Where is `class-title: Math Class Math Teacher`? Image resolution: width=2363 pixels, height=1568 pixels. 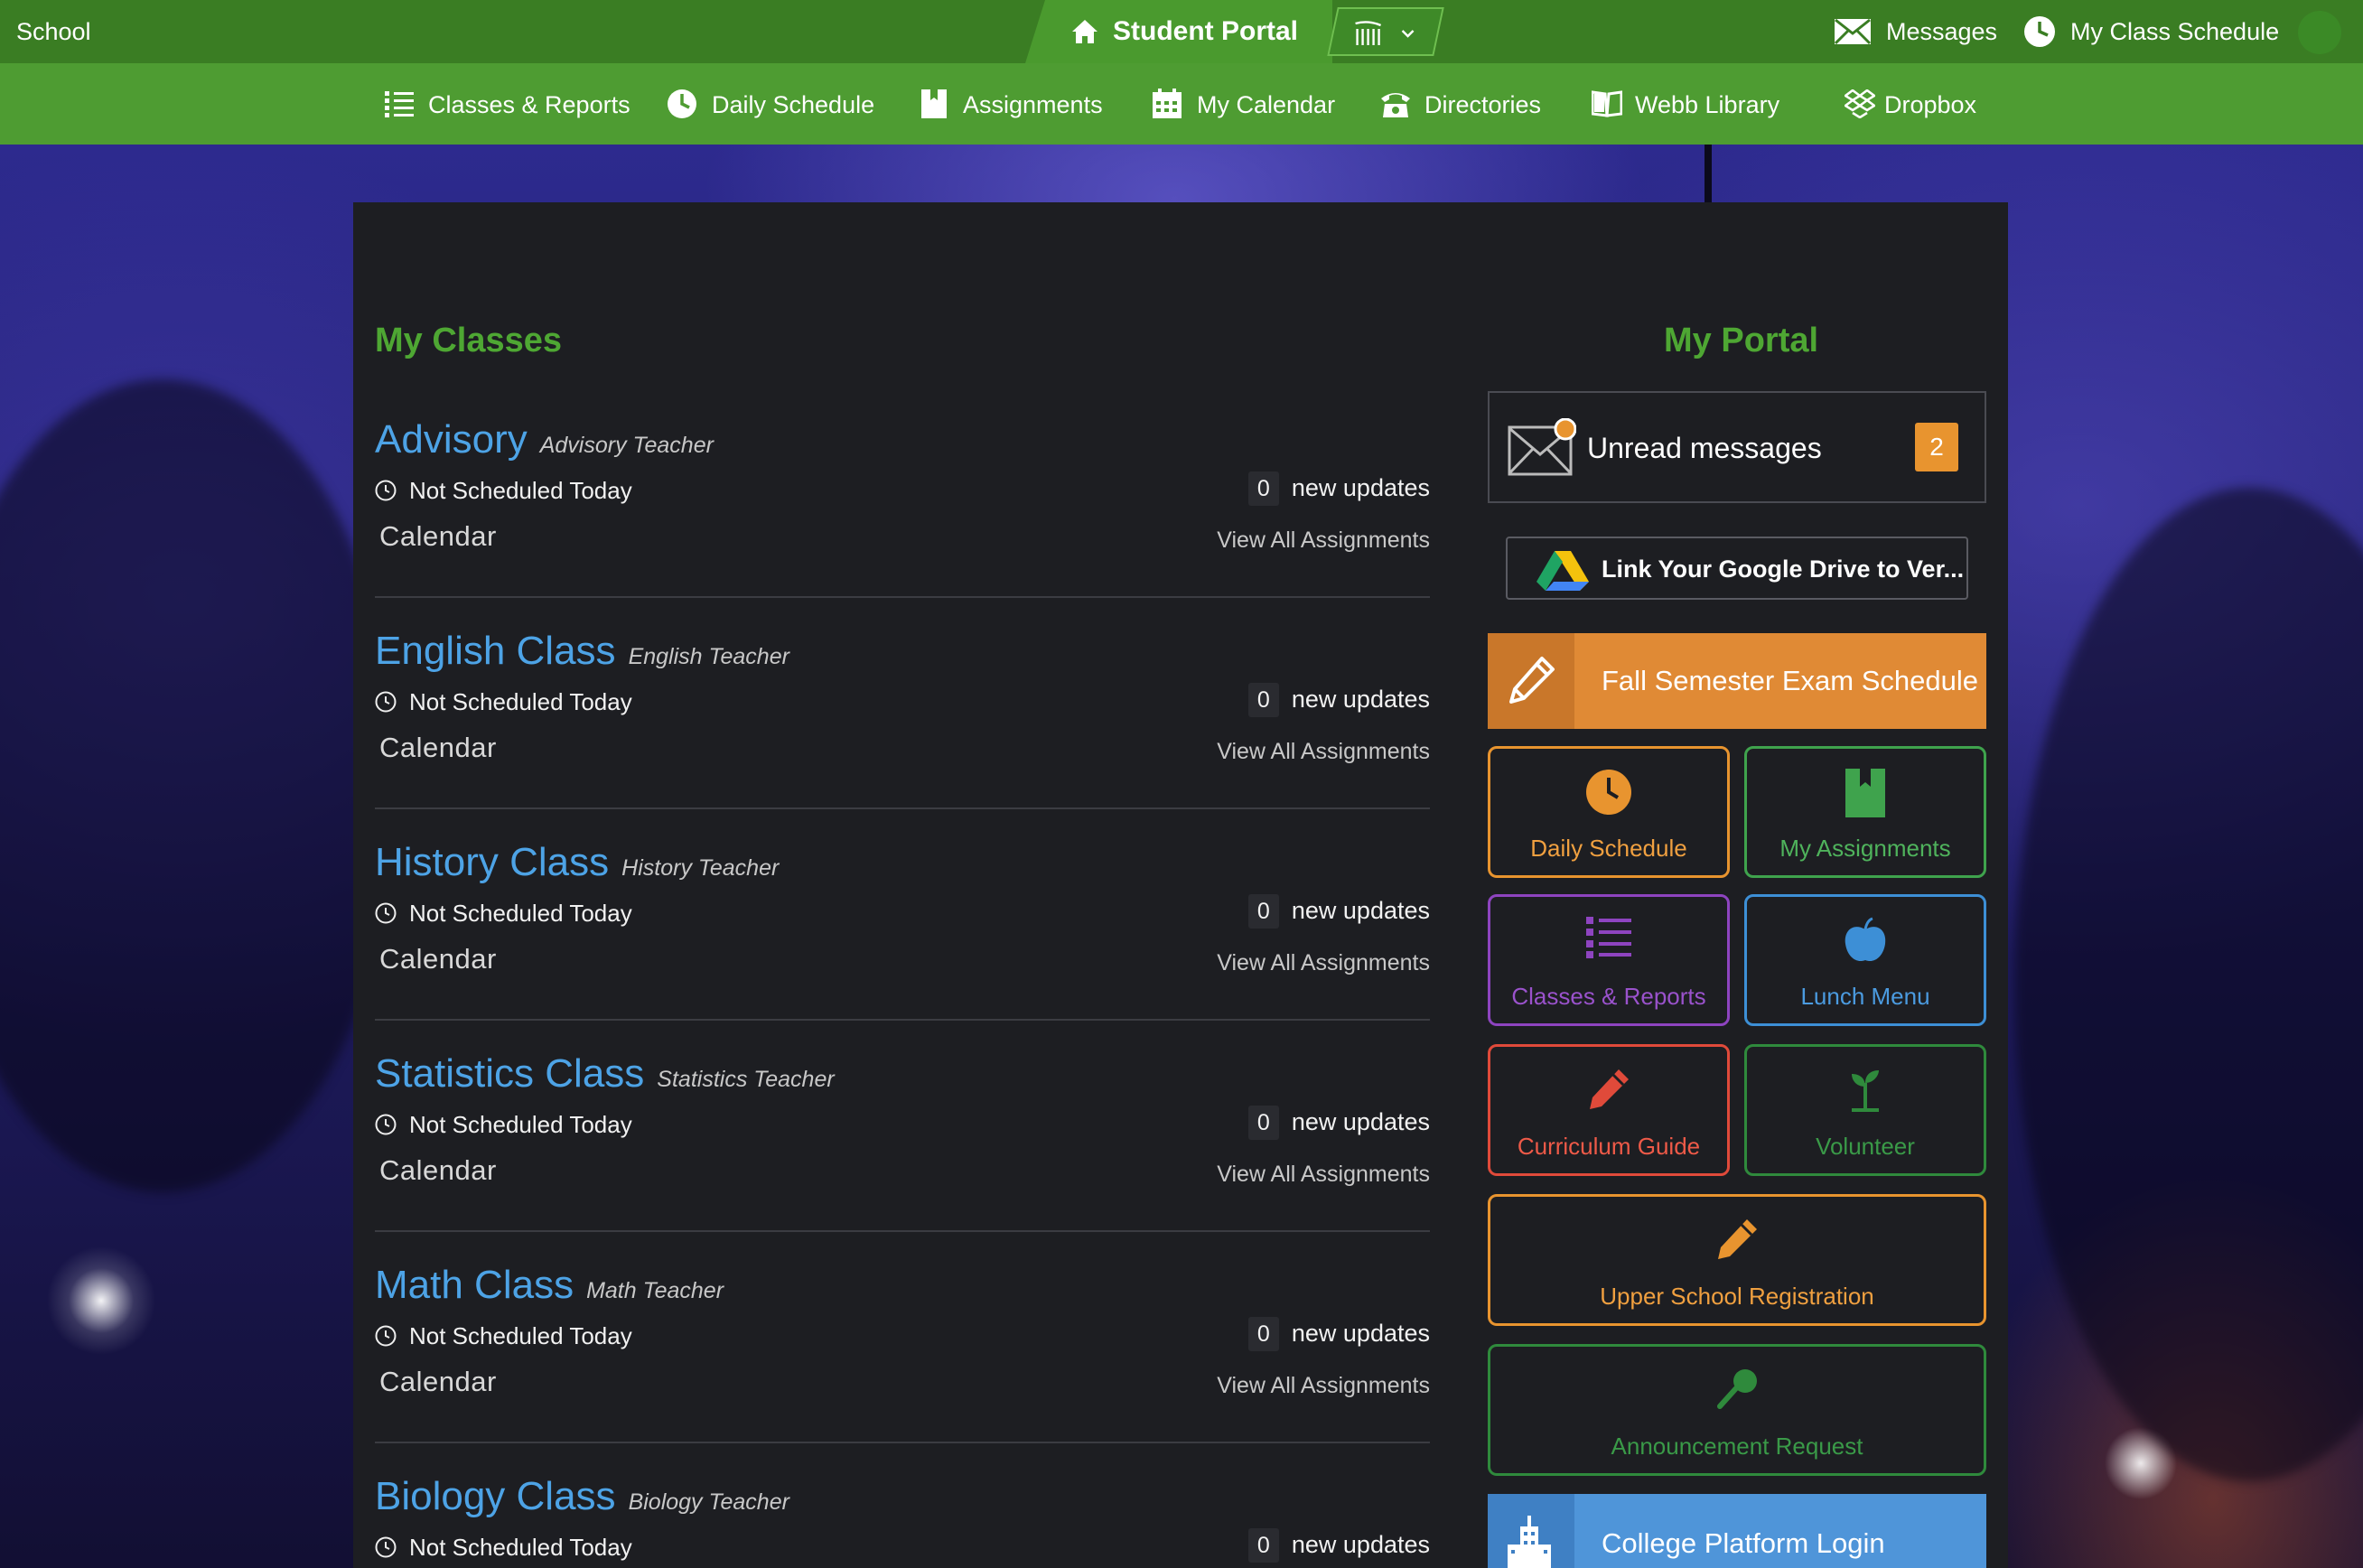 class-title: Math Class Math Teacher is located at coordinates (549, 1285).